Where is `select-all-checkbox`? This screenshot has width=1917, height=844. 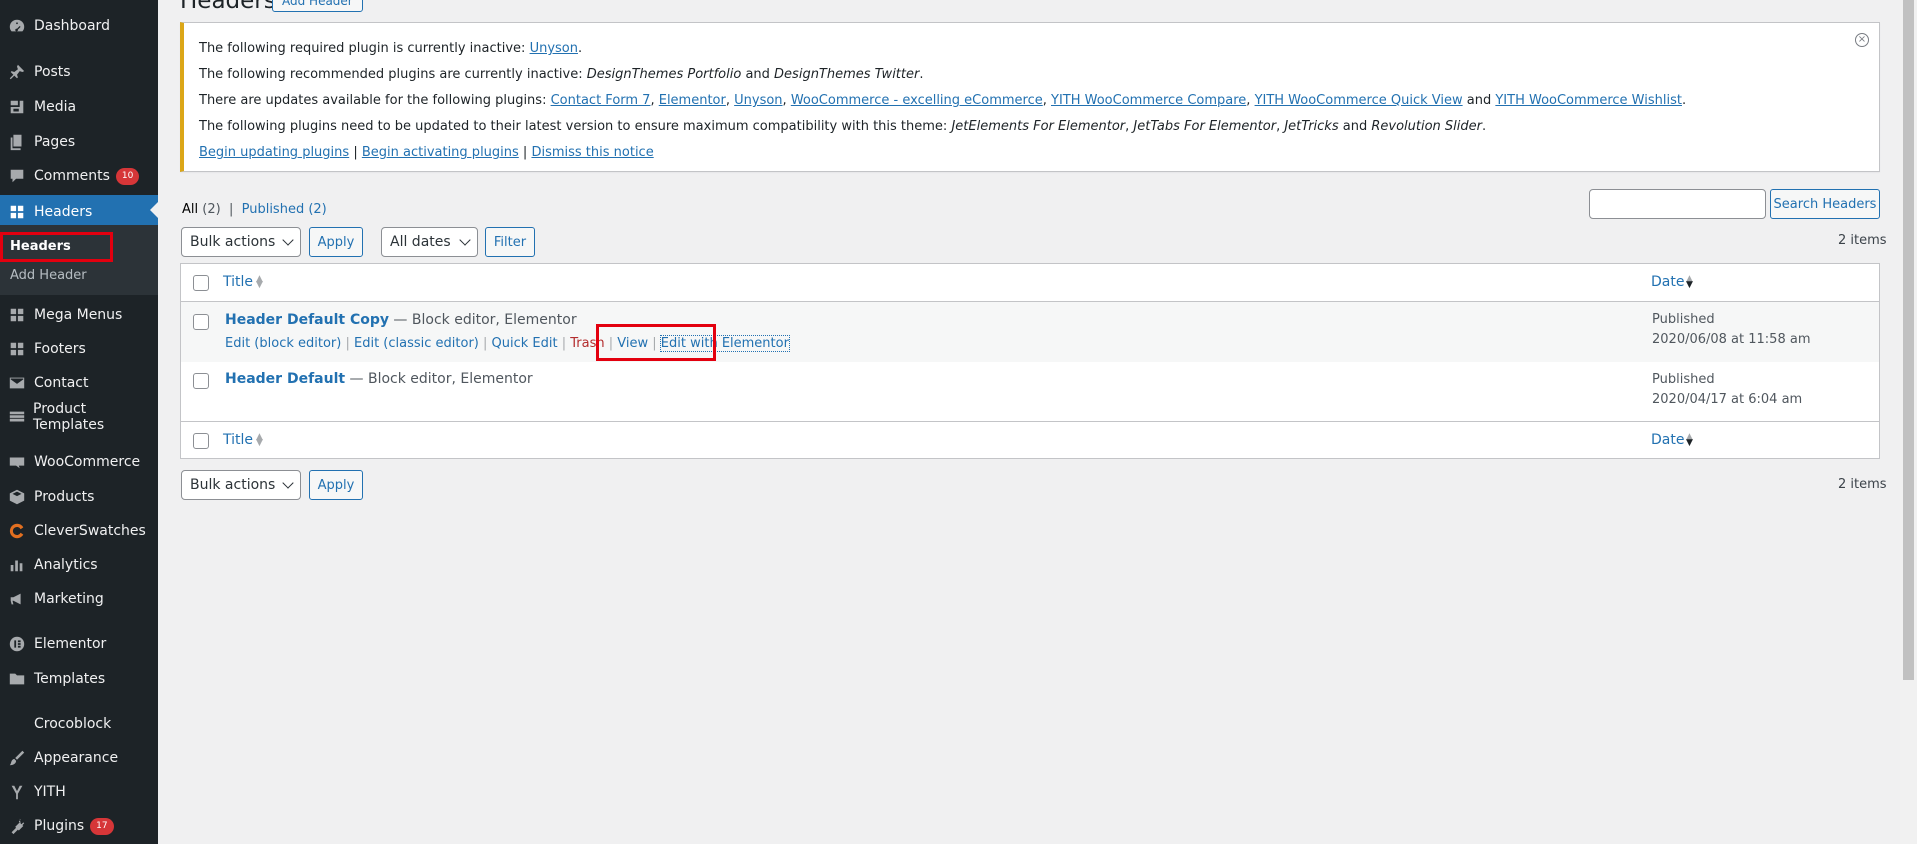 select-all-checkbox is located at coordinates (201, 283).